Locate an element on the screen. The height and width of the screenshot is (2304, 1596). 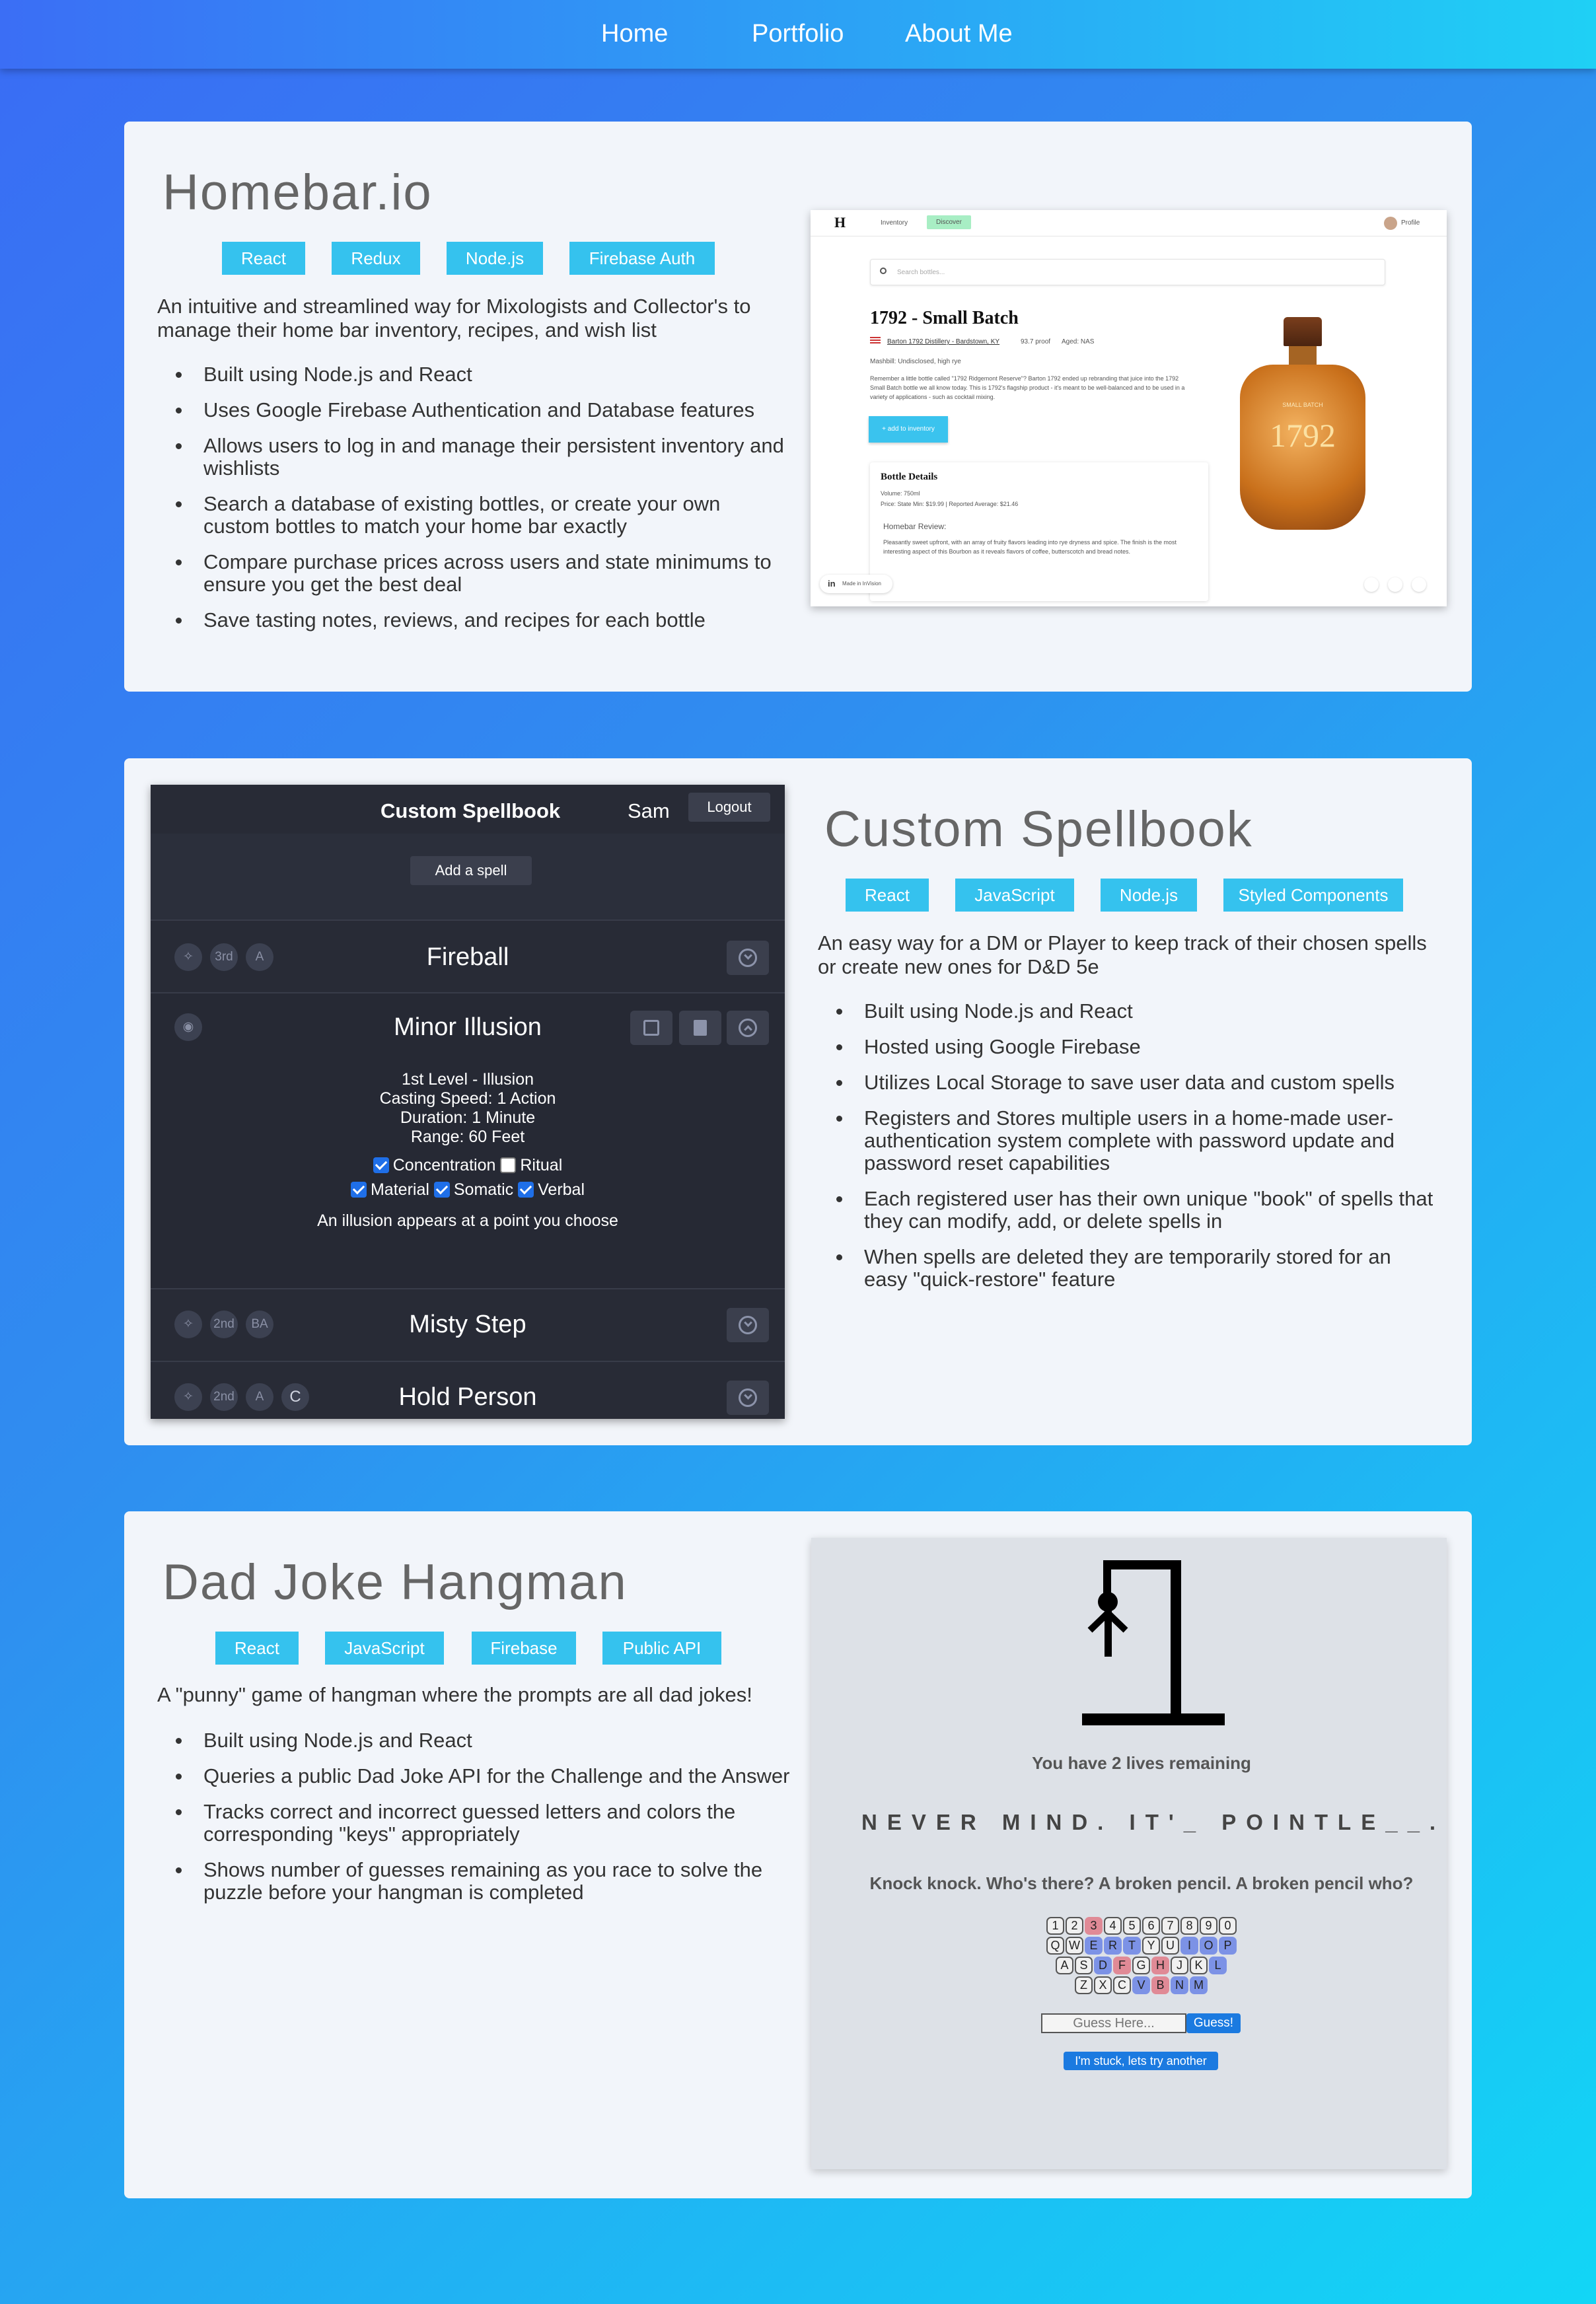
made-in-invision: Made in InVision is located at coordinates (861, 584).